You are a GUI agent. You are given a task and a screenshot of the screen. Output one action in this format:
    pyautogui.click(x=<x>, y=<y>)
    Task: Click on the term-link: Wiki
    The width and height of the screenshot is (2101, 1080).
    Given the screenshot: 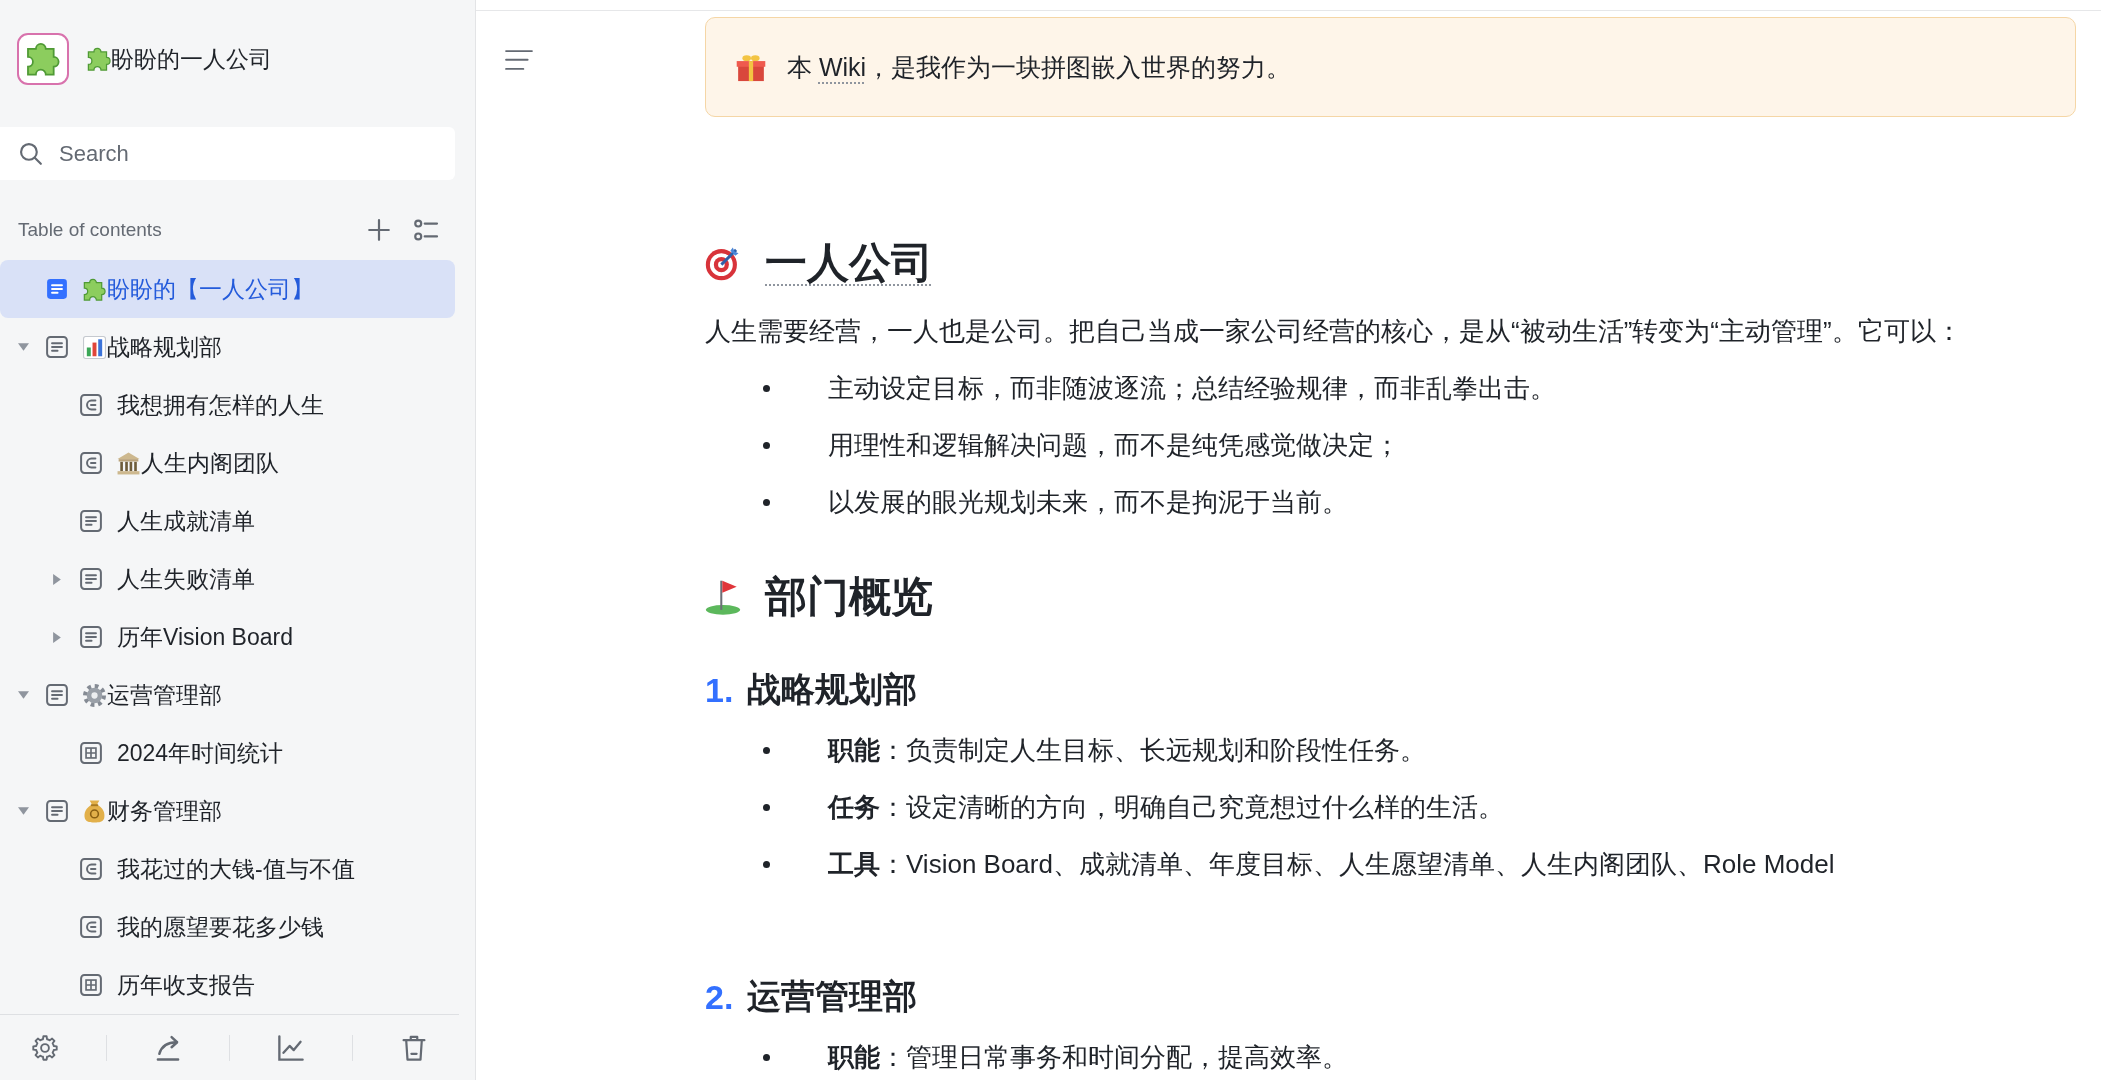 What is the action you would take?
    pyautogui.click(x=842, y=66)
    